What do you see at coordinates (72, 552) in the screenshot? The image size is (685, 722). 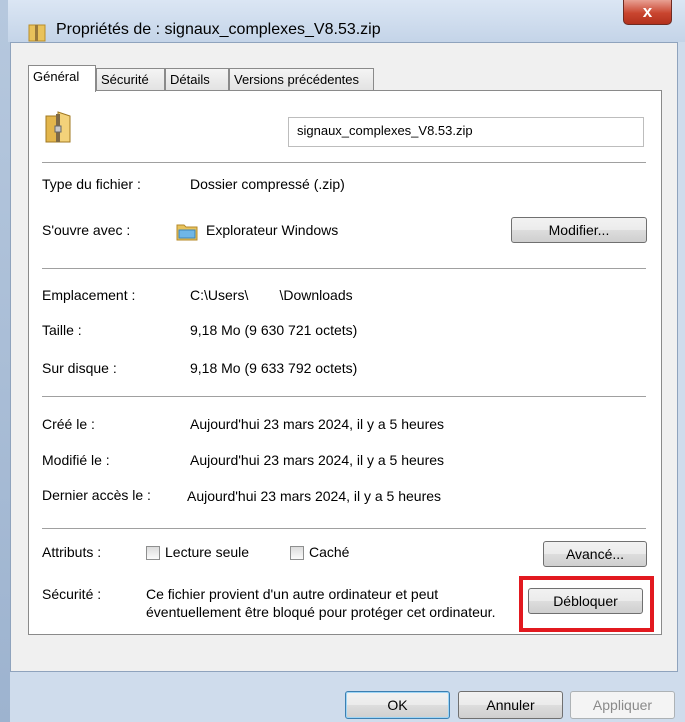 I see `attributes-label: Attributs :` at bounding box center [72, 552].